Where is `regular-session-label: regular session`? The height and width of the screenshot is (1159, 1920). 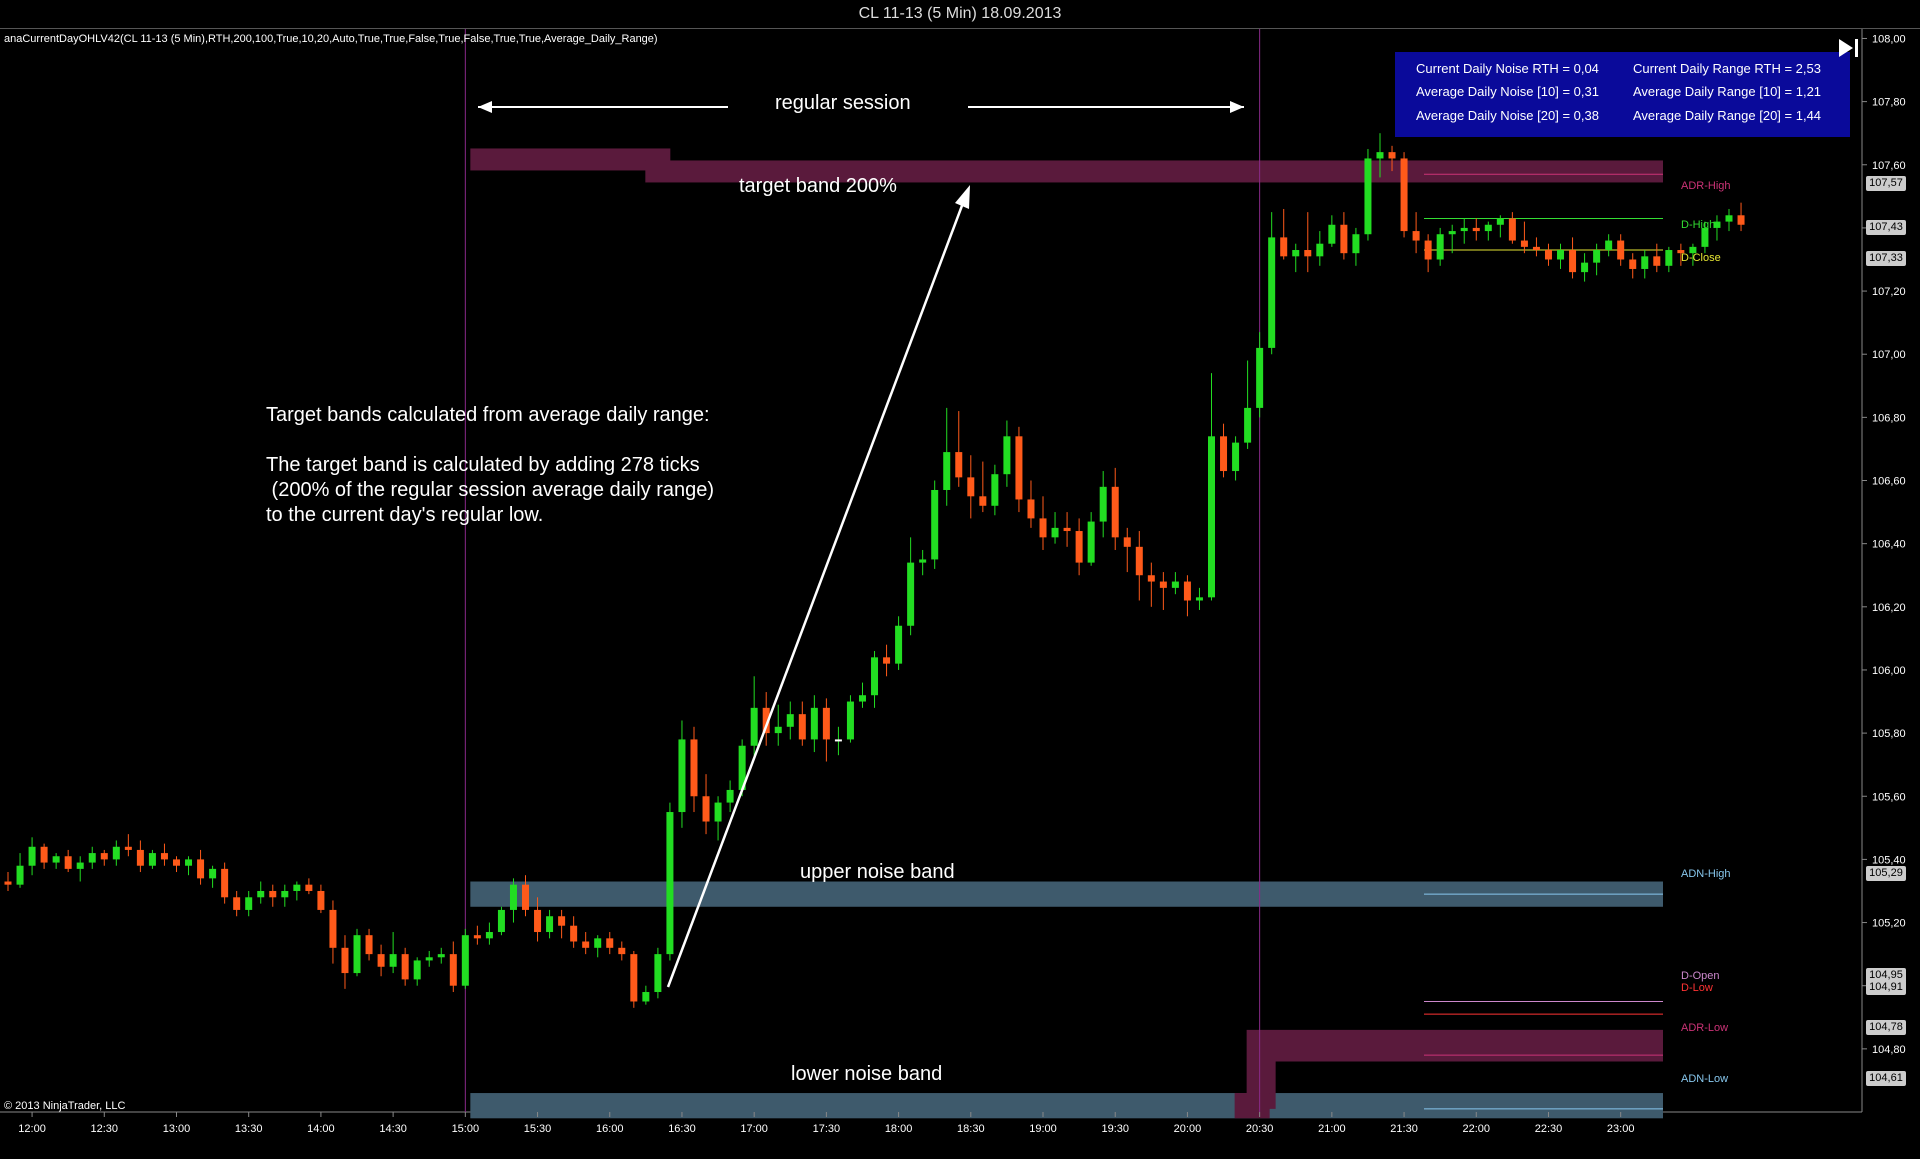
regular-session-label: regular session is located at coordinates (843, 103).